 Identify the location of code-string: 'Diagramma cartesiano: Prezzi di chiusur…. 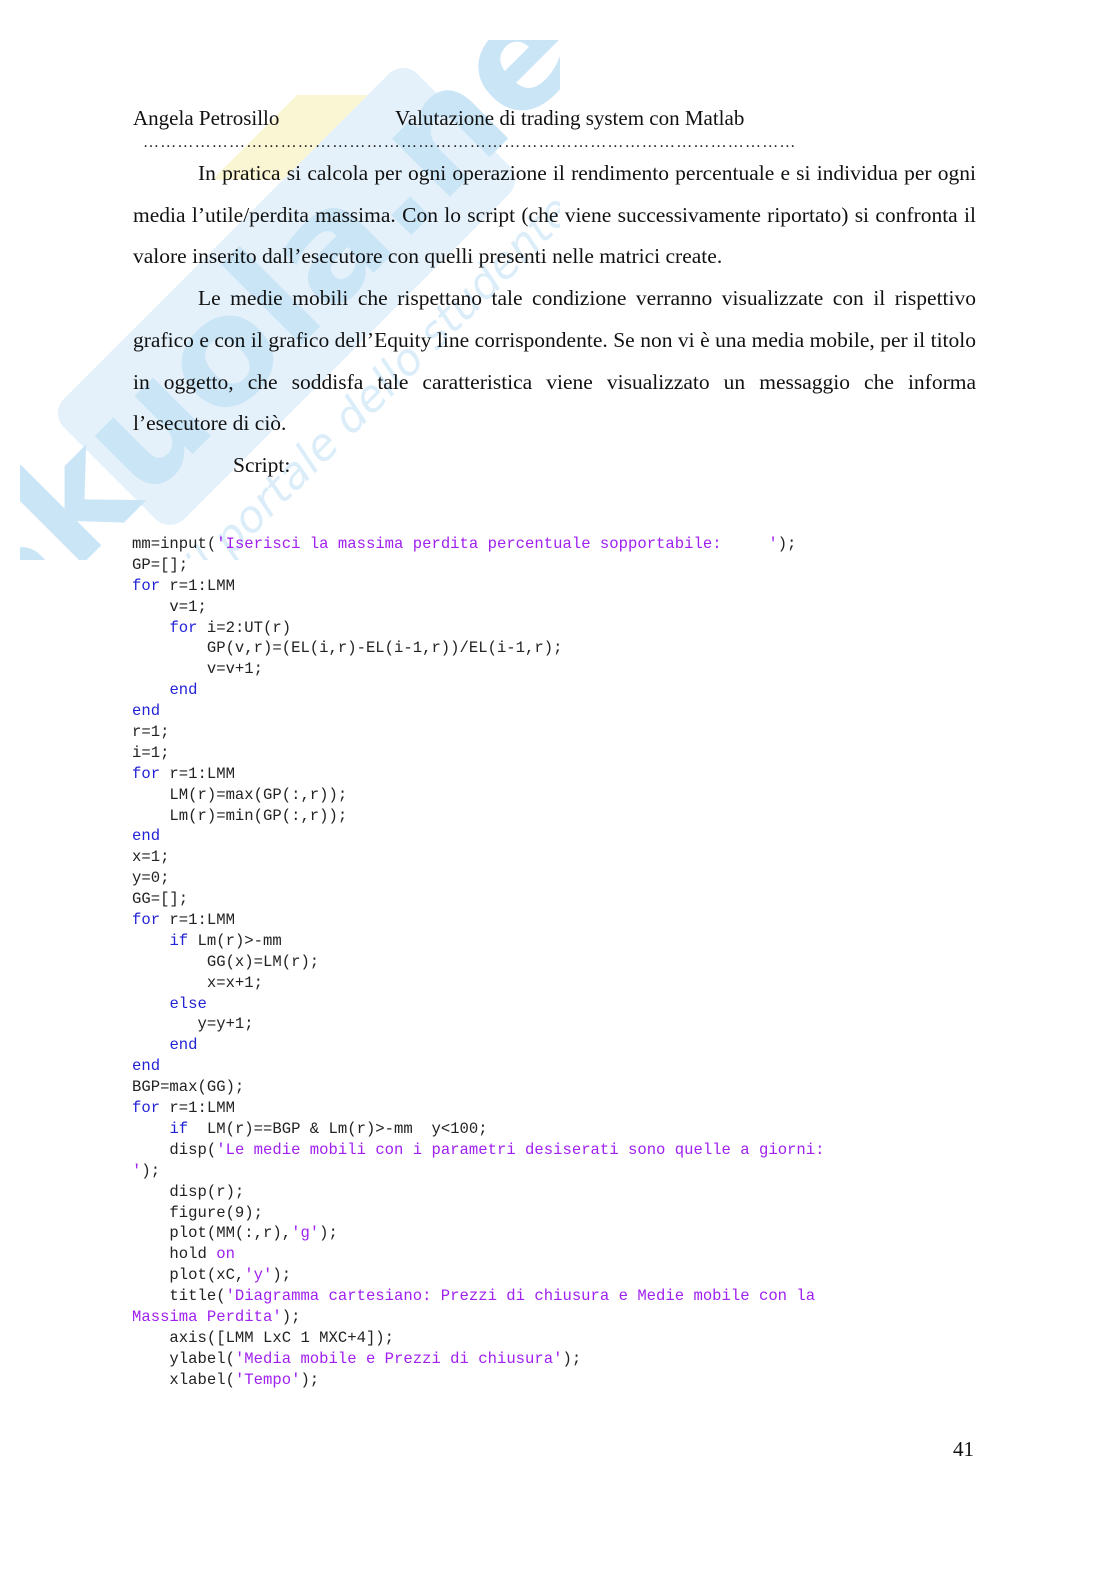
(520, 1296).